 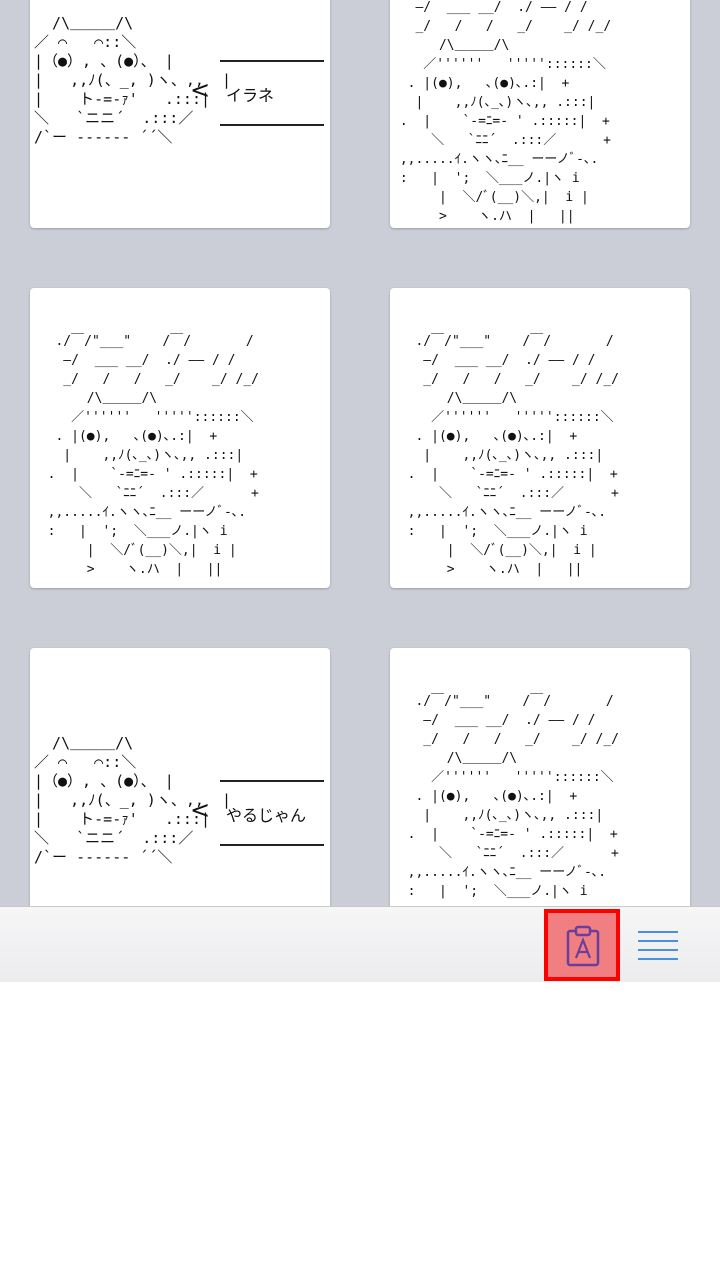 I want to click on menu-button, so click(x=659, y=945).